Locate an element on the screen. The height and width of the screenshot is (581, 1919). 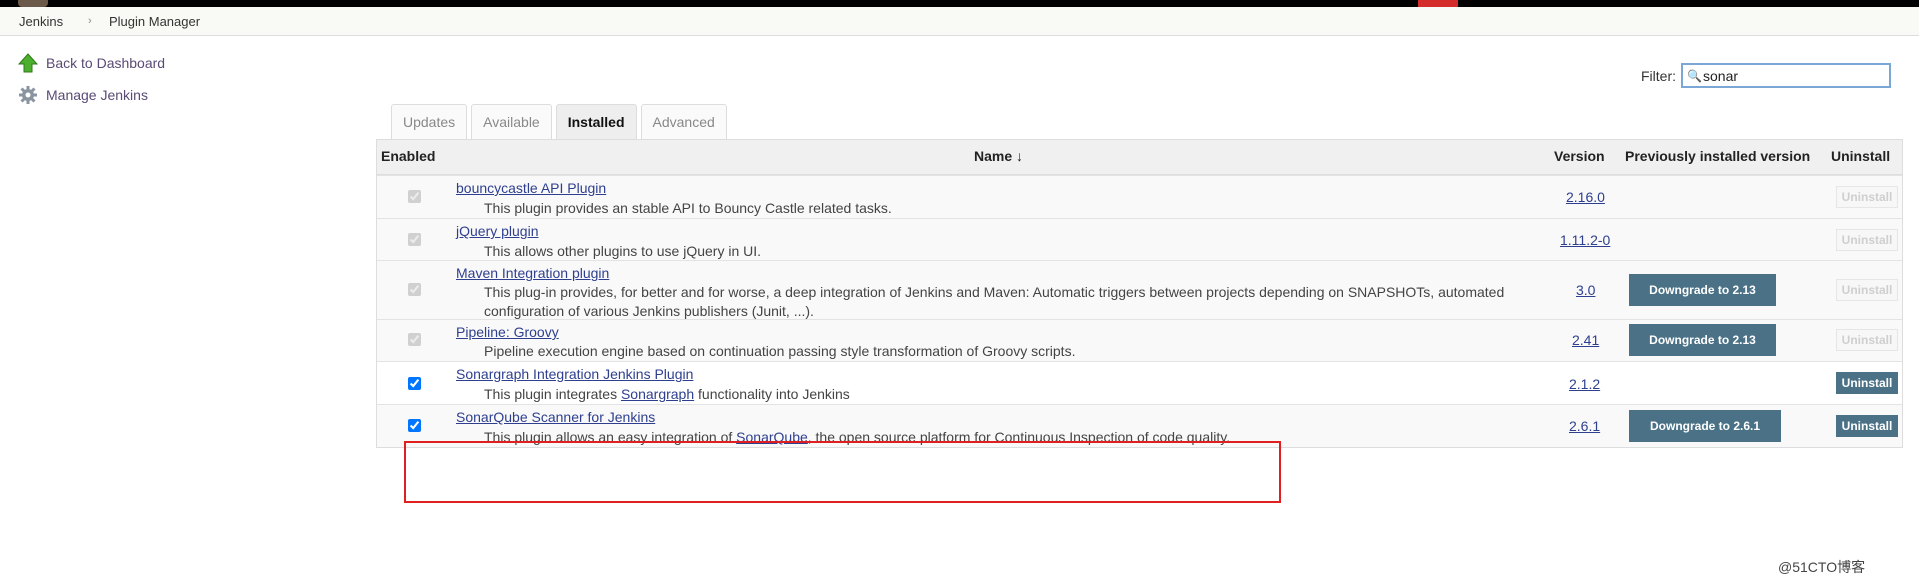
sonargraph-link: Sonargraph is located at coordinates (657, 394).